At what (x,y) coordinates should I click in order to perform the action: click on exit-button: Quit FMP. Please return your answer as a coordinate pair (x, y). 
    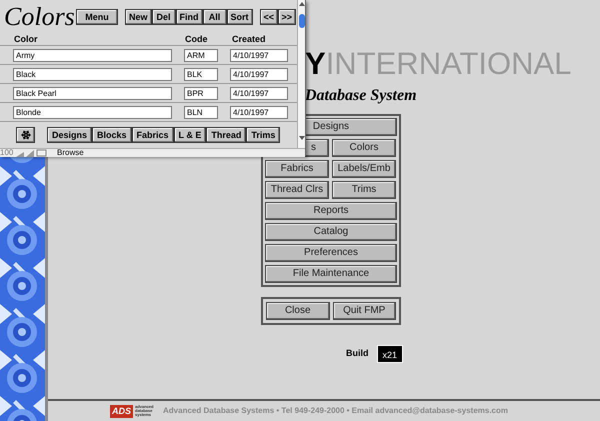
    Looking at the image, I should click on (364, 311).